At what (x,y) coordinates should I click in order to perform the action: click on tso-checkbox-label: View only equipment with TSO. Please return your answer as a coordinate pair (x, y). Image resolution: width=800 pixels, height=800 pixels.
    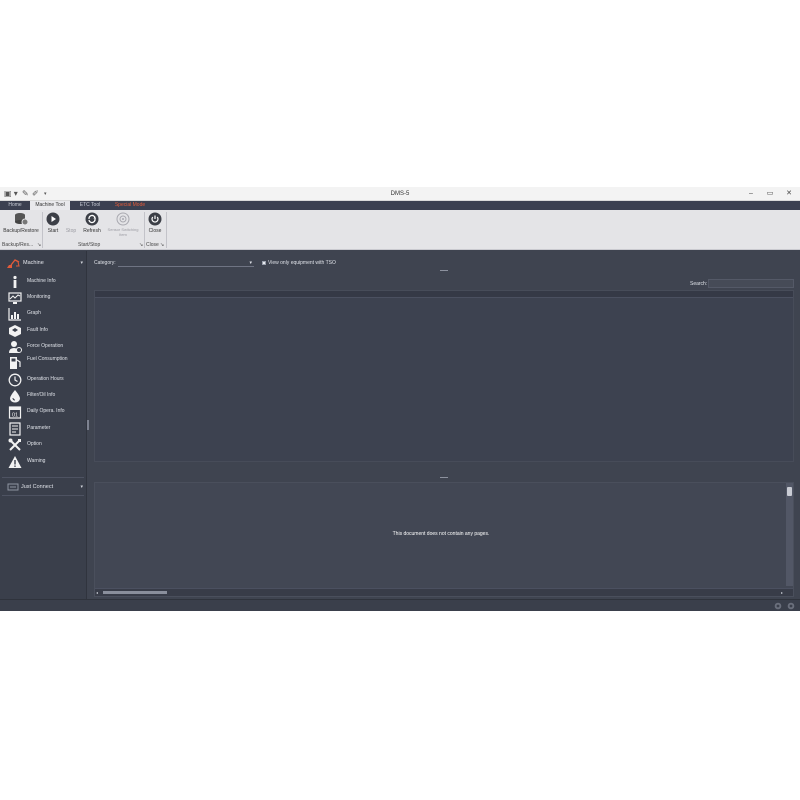
    Looking at the image, I should click on (302, 263).